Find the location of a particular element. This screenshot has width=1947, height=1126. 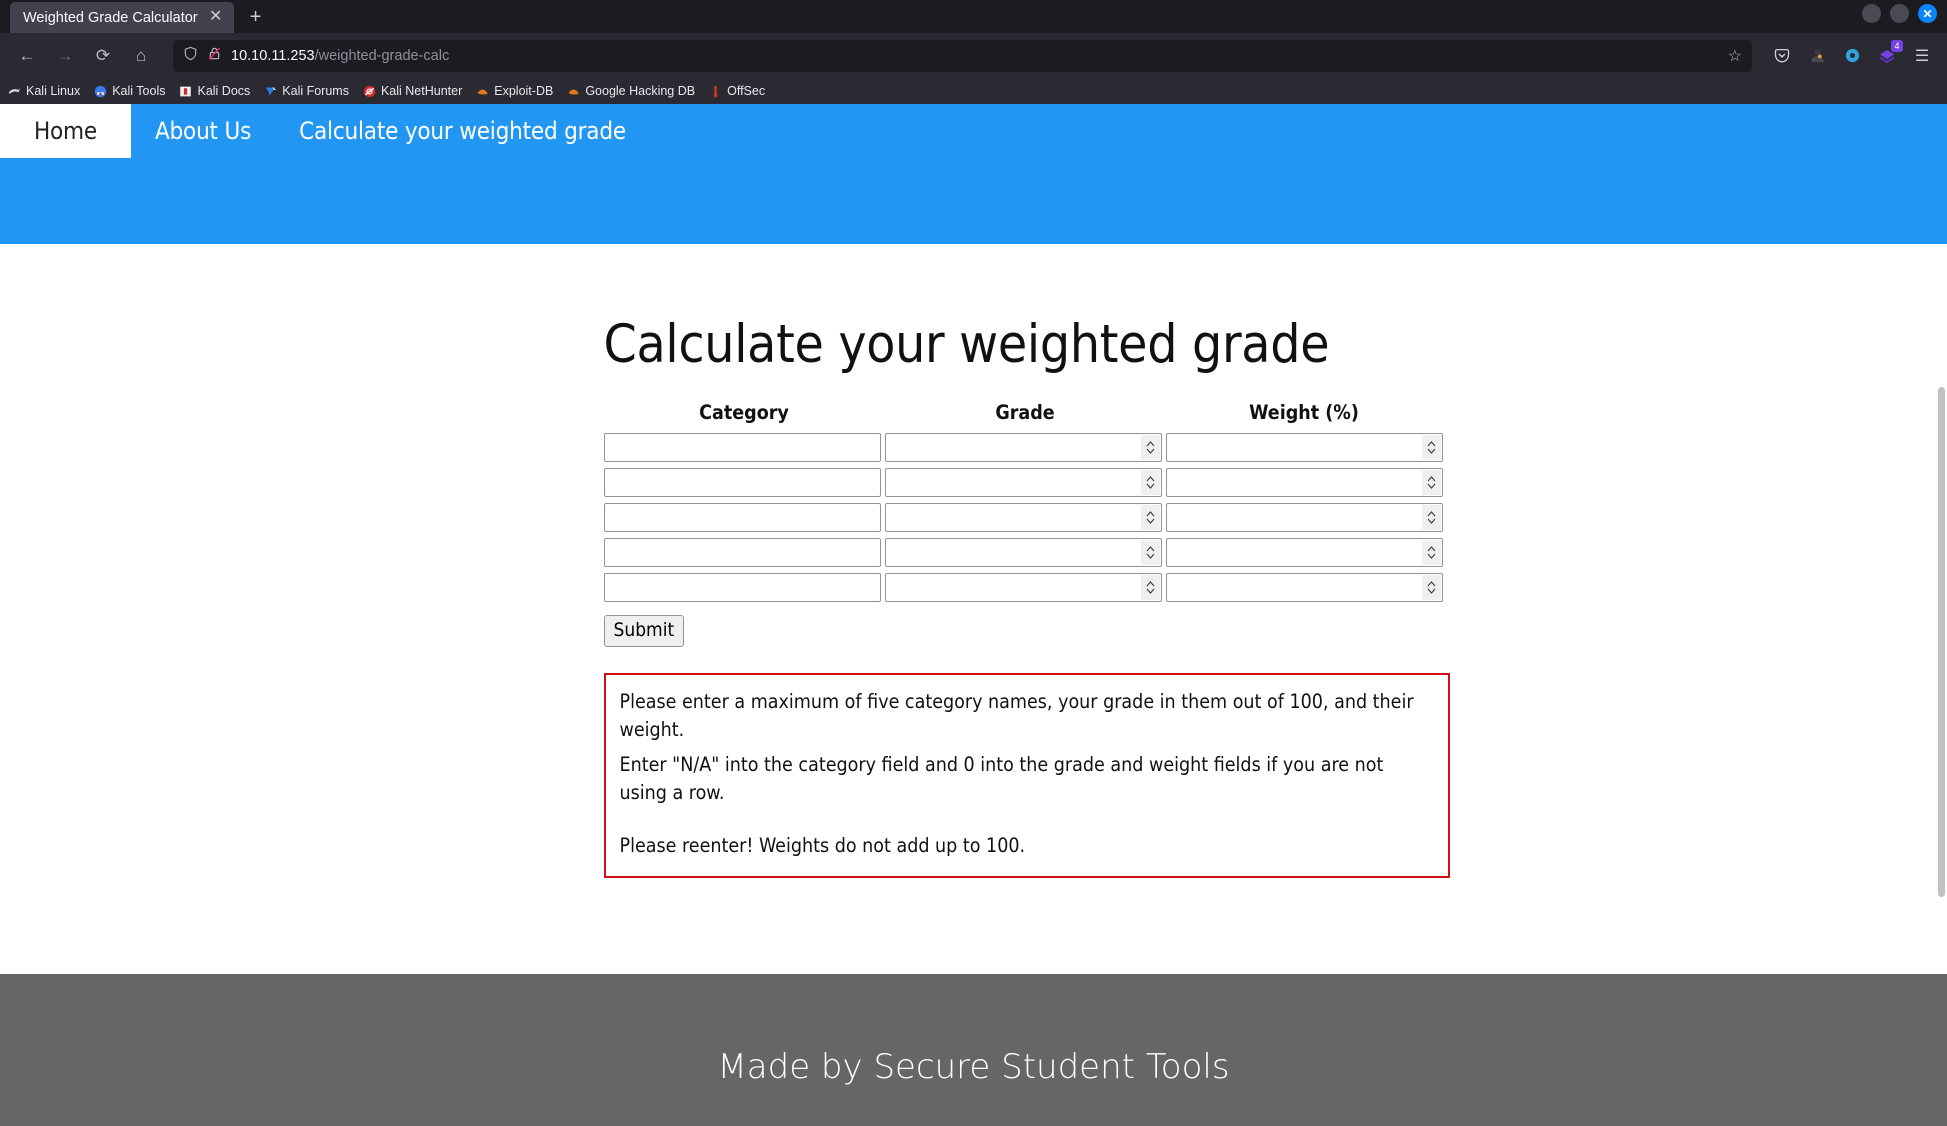

bookmark-label: Exploit-DB is located at coordinates (524, 91).